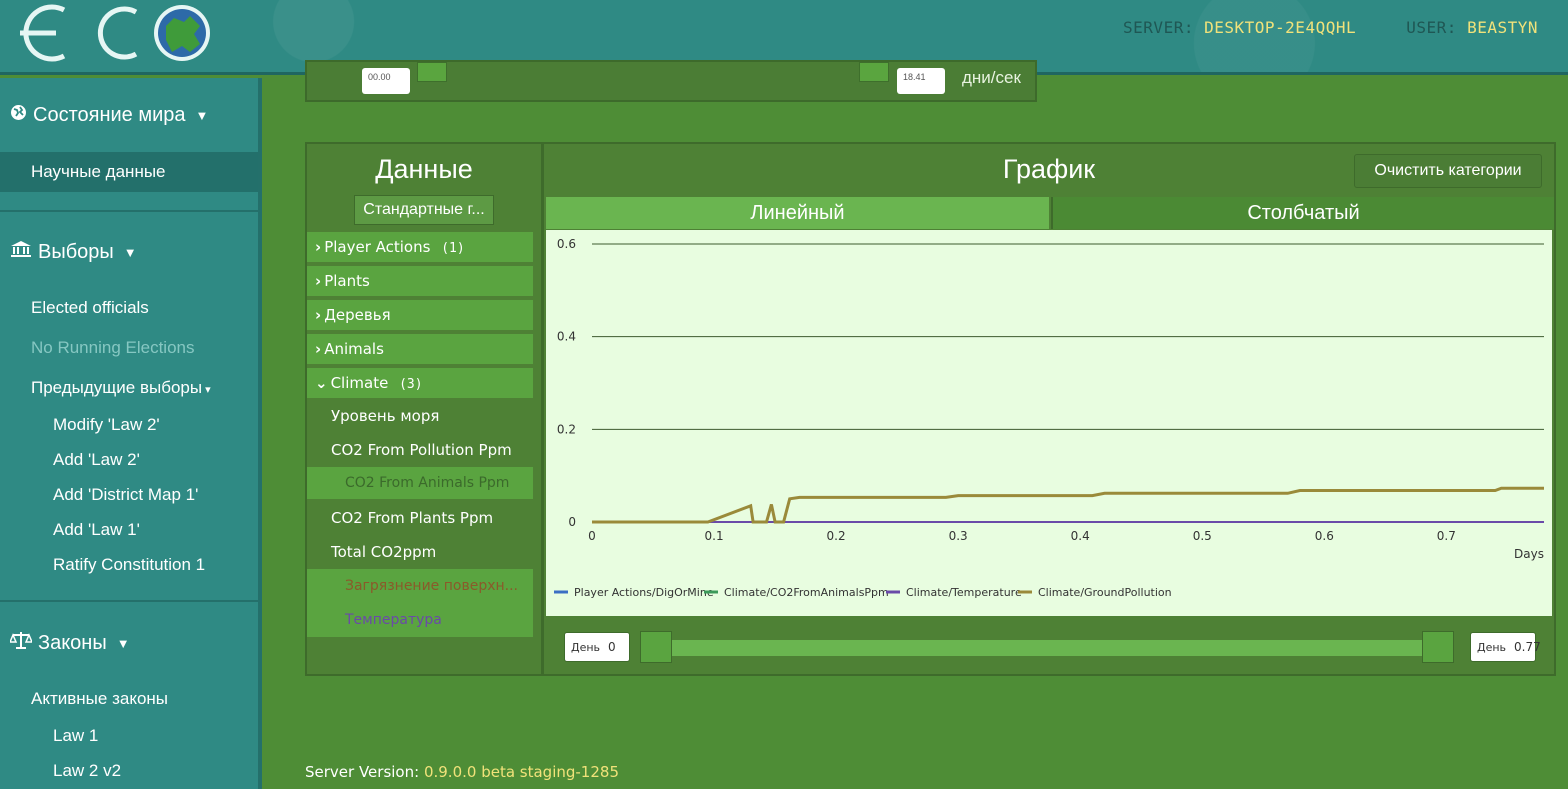 The width and height of the screenshot is (1568, 789). What do you see at coordinates (958, 536) in the screenshot?
I see `x-tick-label: 0.3` at bounding box center [958, 536].